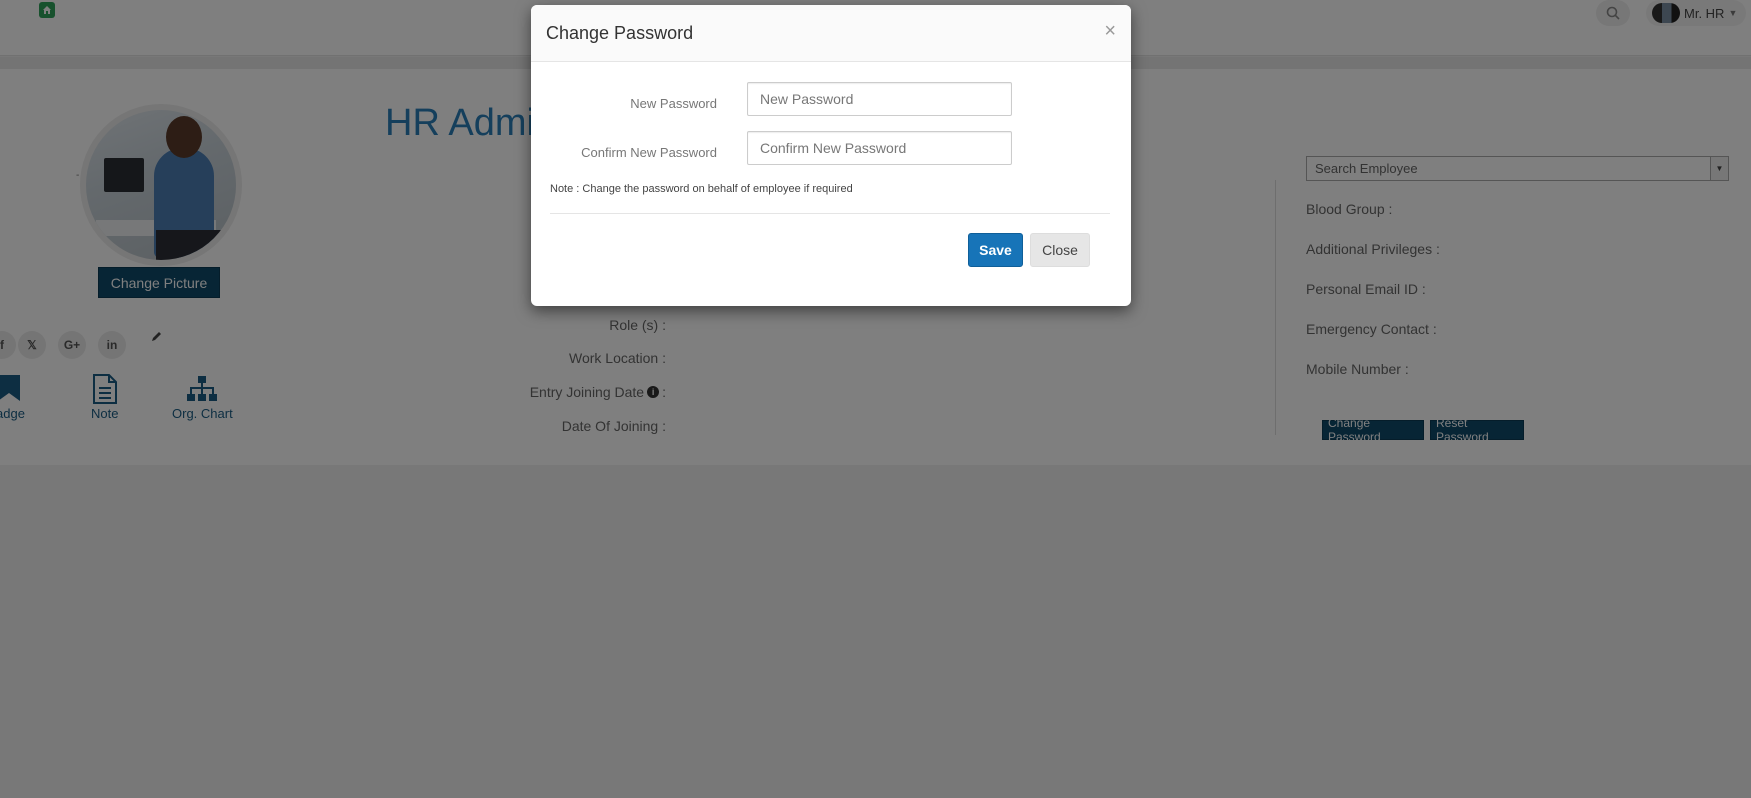 The image size is (1751, 798). Describe the element at coordinates (1110, 31) in the screenshot. I see `close-icon: ×` at that location.